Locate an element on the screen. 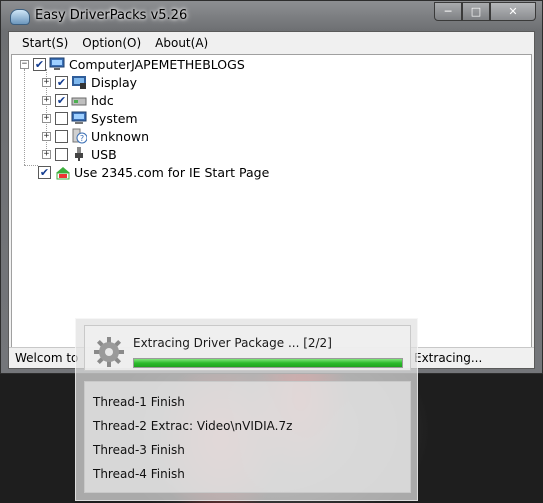 This screenshot has width=543, height=503. usb-icon is located at coordinates (79, 154).